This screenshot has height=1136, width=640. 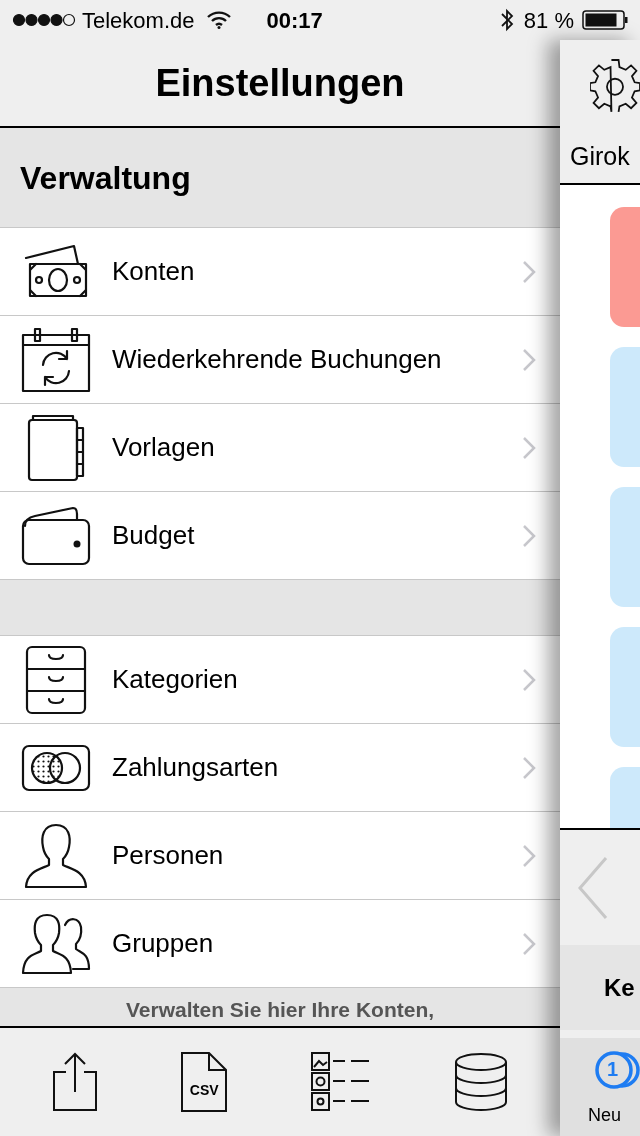 I want to click on drawers-icon, so click(x=56, y=679).